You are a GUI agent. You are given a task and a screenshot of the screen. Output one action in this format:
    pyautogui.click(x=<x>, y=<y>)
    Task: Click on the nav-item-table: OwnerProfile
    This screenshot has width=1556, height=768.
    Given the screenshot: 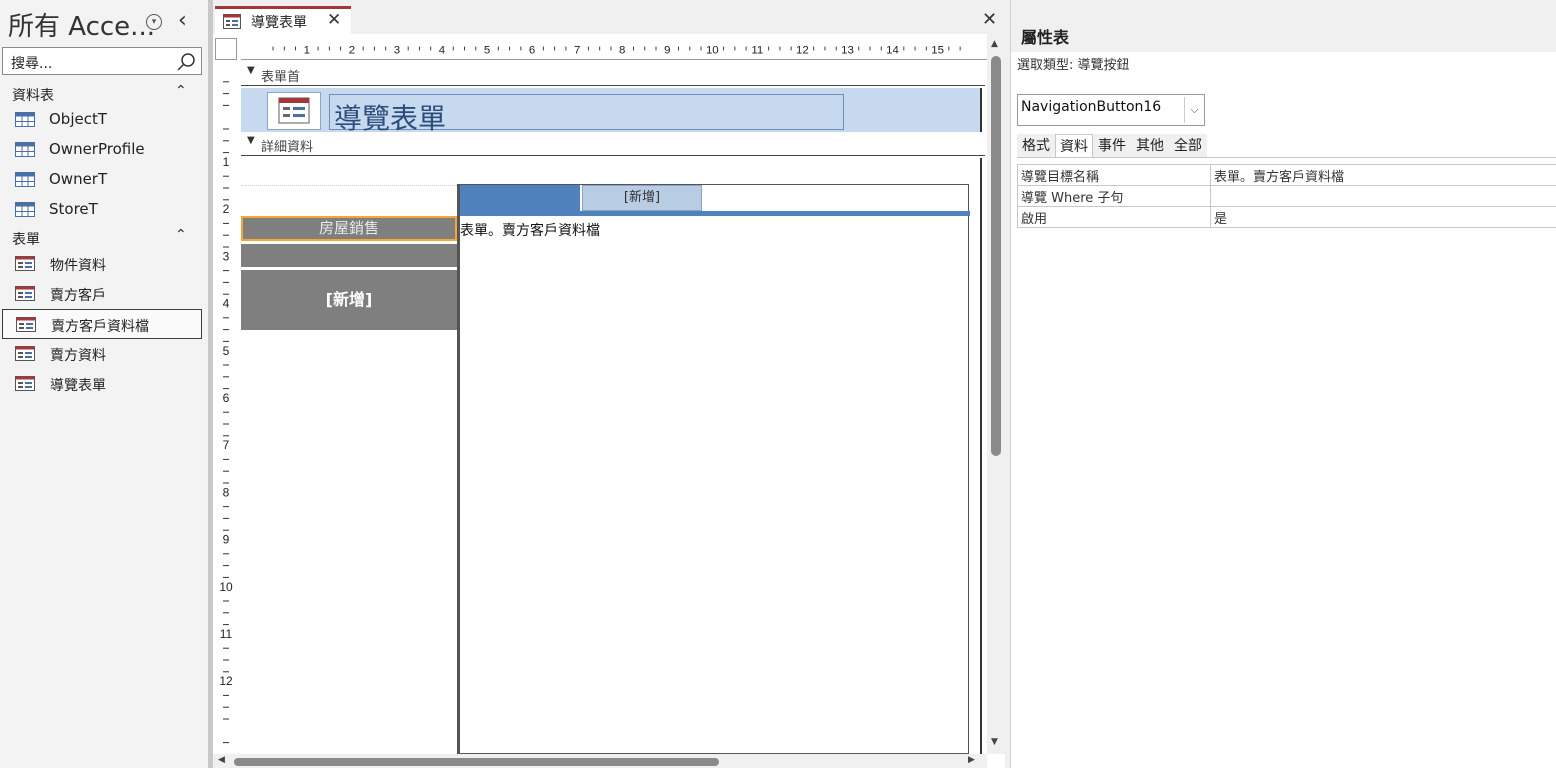 What is the action you would take?
    pyautogui.click(x=102, y=150)
    